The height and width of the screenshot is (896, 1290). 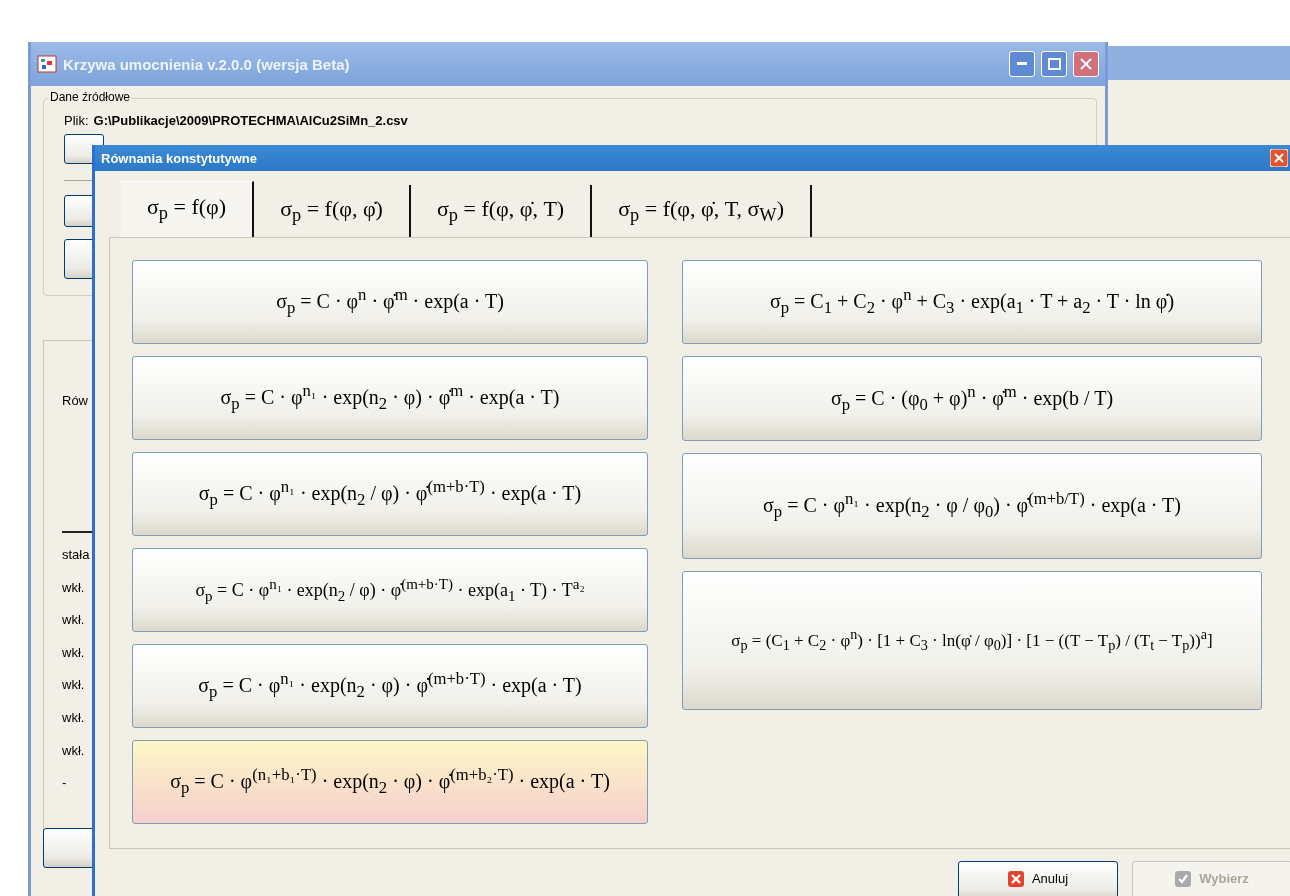 What do you see at coordinates (179, 158) in the screenshot?
I see `dialog-title: Równania konstytutywne` at bounding box center [179, 158].